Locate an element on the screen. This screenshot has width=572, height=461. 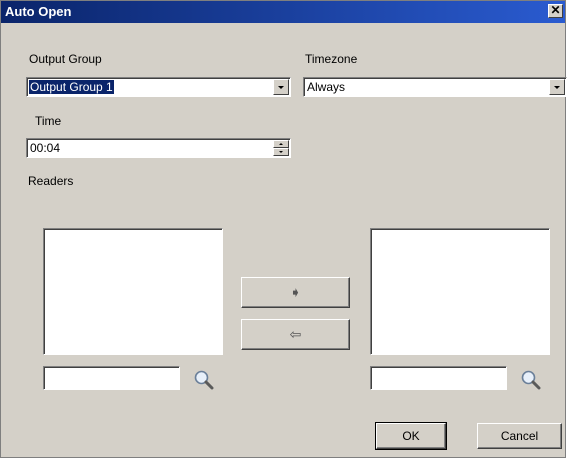
output-group-dropdown: Output Group 1 is located at coordinates (158, 87).